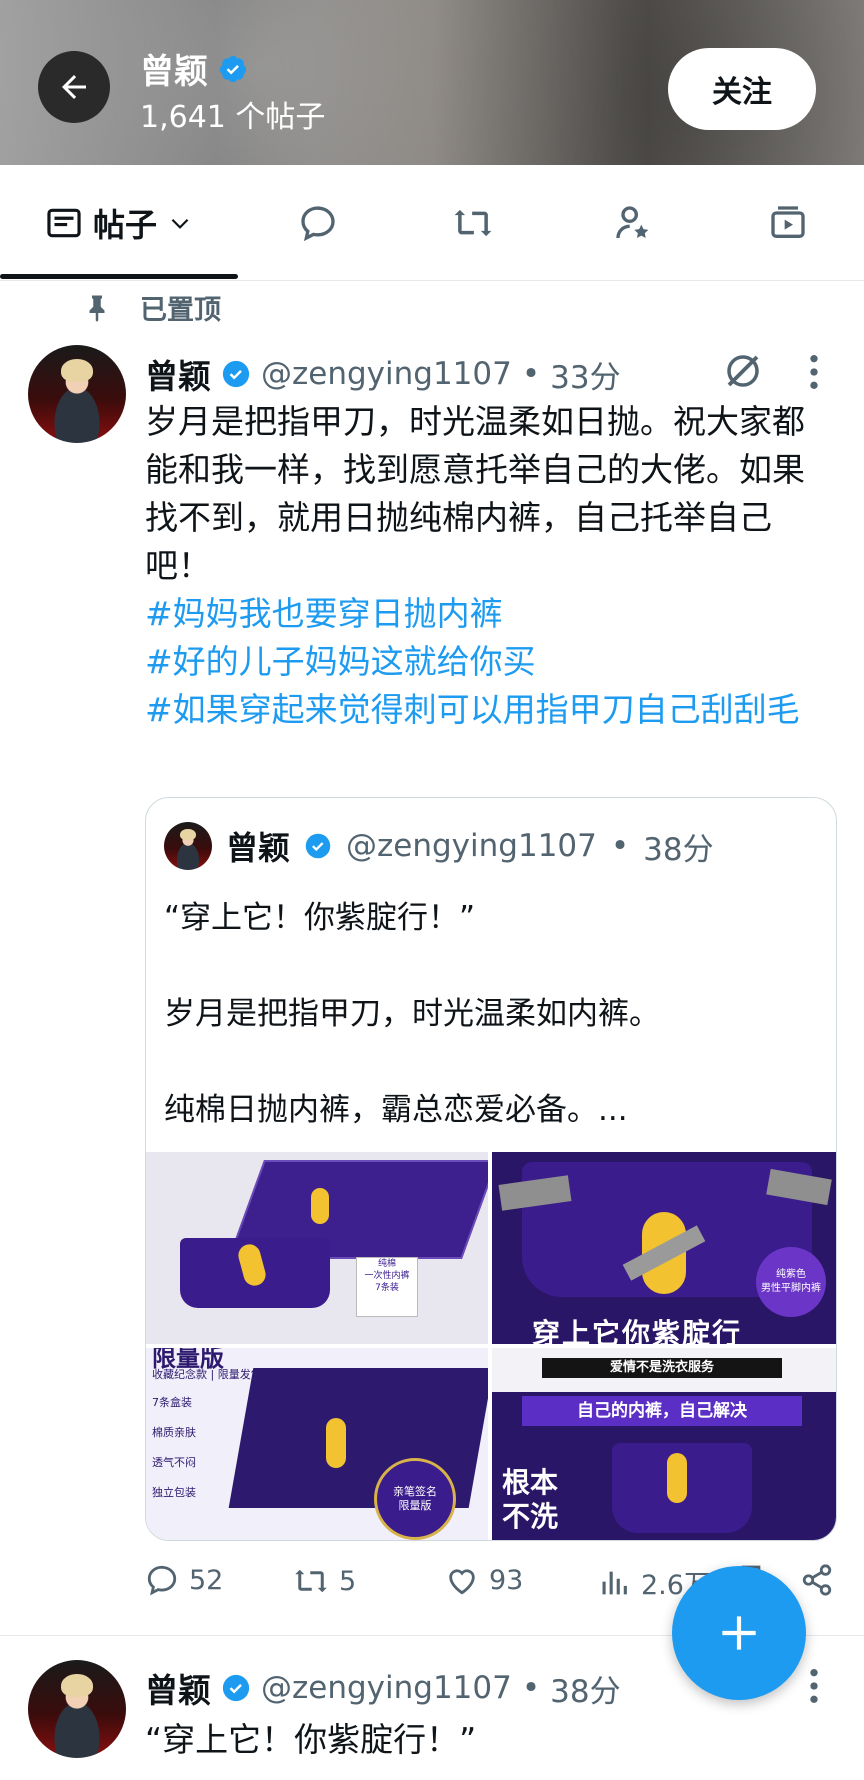 Image resolution: width=864 pixels, height=1780 pixels. What do you see at coordinates (662, 1368) in the screenshot?
I see `banner-text: 爱情不是洗衣服务` at bounding box center [662, 1368].